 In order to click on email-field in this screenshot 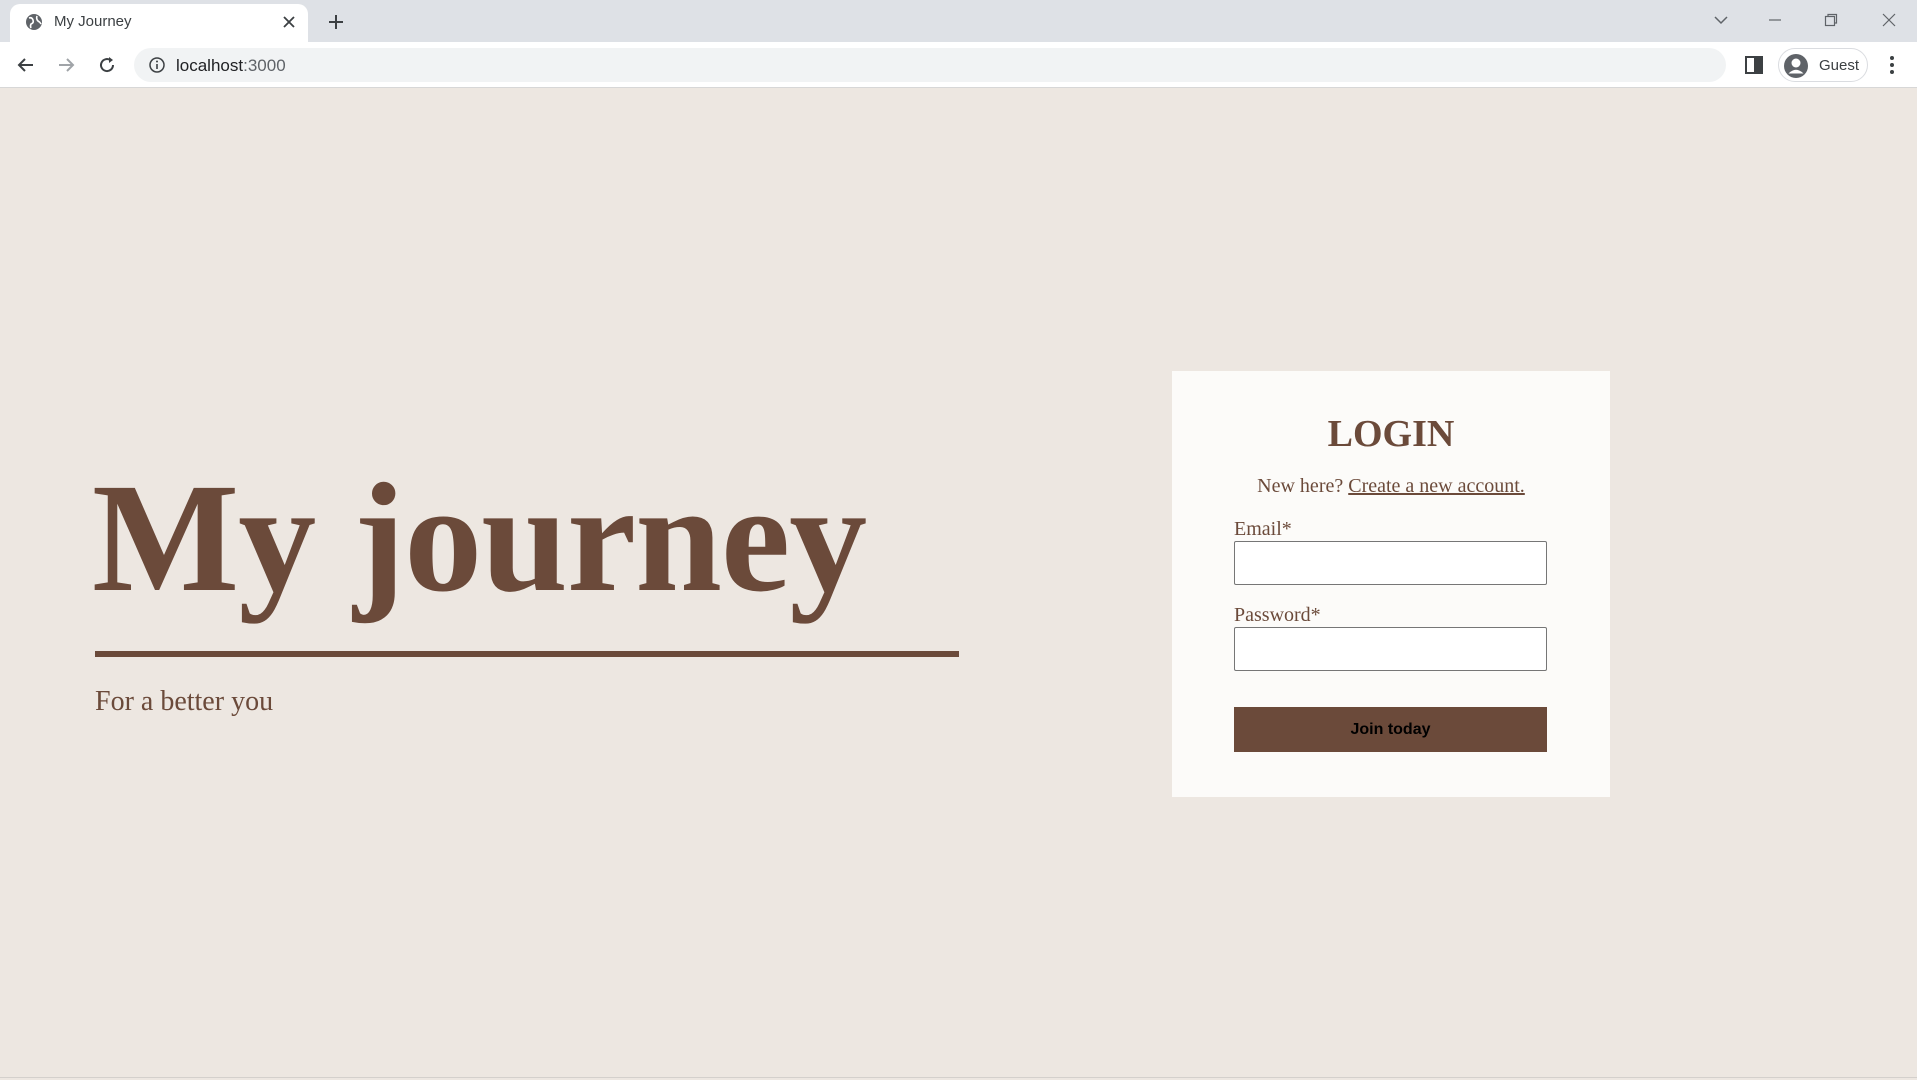, I will do `click(1390, 563)`.